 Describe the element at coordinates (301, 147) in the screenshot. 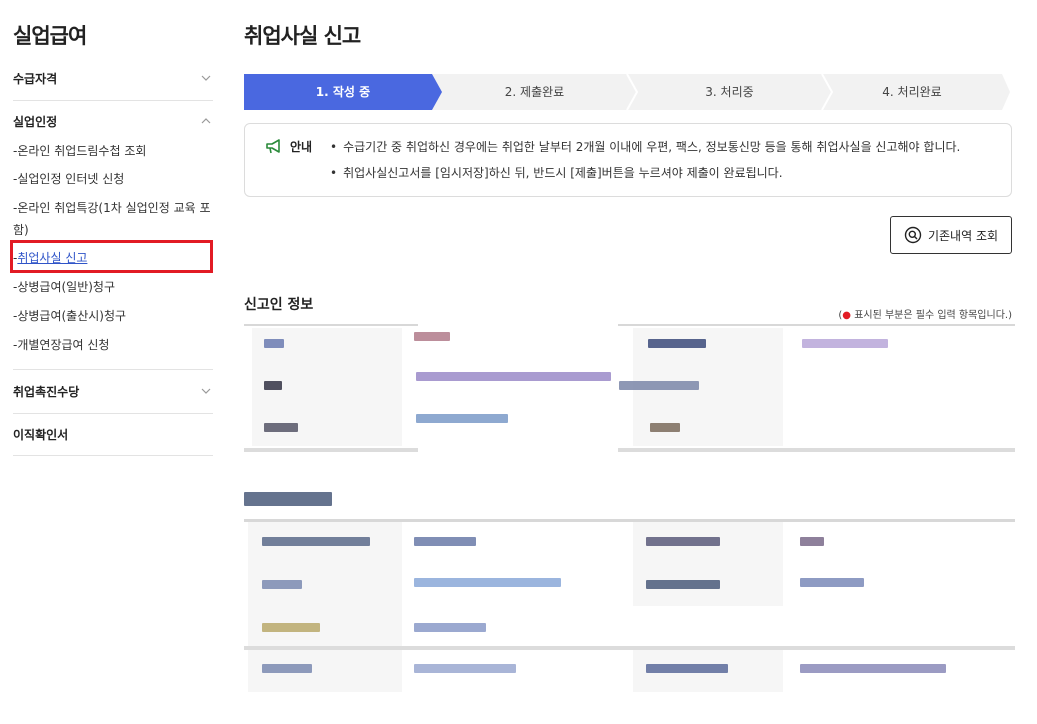

I see `notice-label: 안내` at that location.